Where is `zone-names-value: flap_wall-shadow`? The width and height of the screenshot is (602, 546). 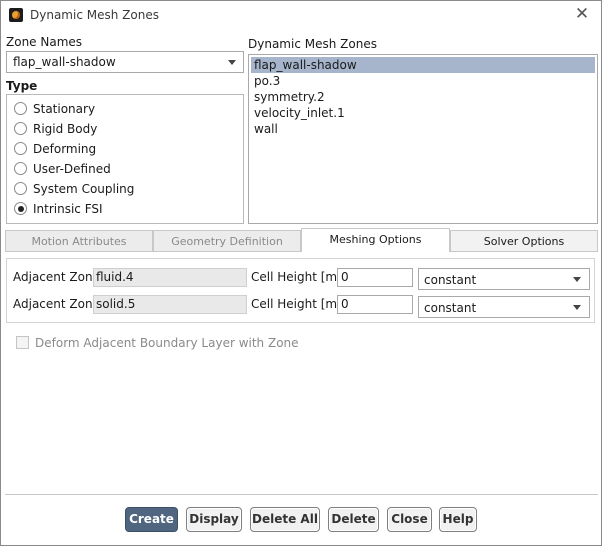
zone-names-value: flap_wall-shadow is located at coordinates (64, 62).